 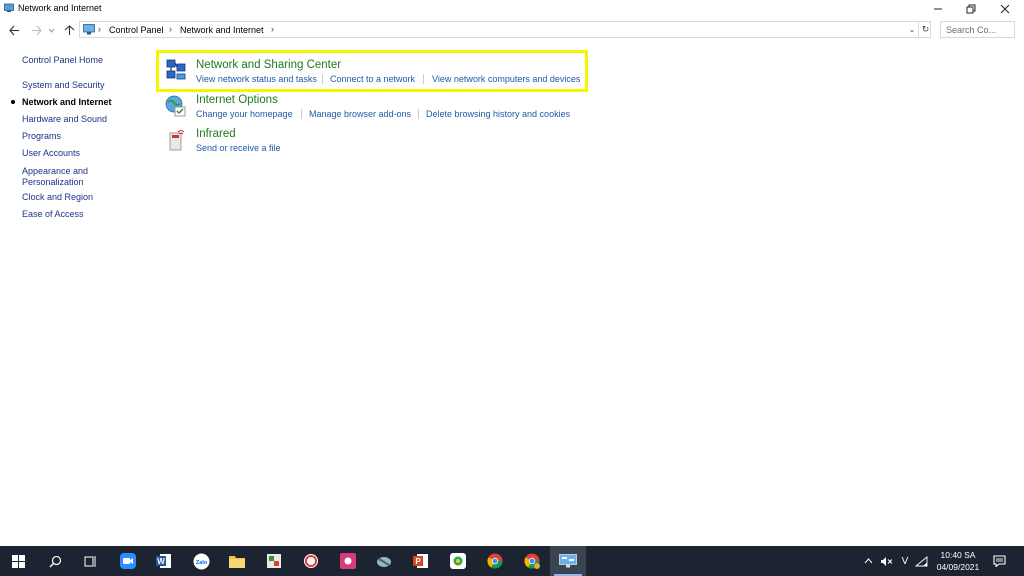 I want to click on word-icon: W, so click(x=163, y=561).